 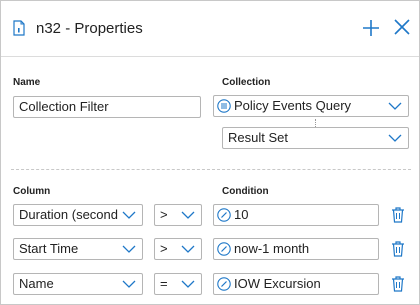 What do you see at coordinates (164, 283) in the screenshot?
I see `row-operator-value: =` at bounding box center [164, 283].